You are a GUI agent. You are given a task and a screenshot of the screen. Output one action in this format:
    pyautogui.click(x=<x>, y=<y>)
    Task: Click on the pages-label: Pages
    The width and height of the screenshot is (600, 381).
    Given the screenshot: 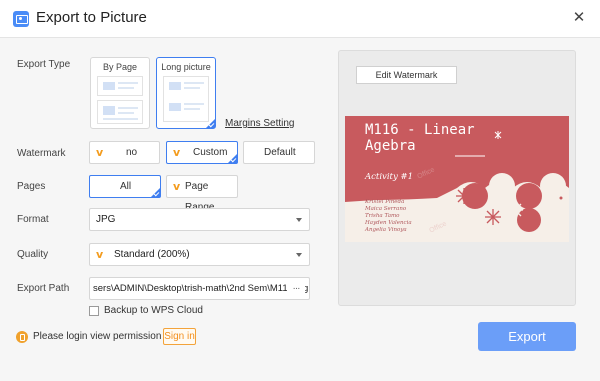 What is the action you would take?
    pyautogui.click(x=31, y=186)
    